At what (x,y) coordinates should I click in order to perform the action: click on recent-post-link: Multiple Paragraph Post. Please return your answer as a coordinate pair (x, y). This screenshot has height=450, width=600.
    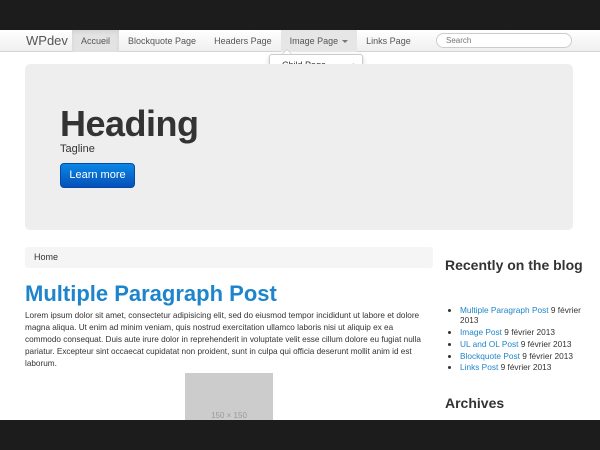
    Looking at the image, I should click on (504, 310).